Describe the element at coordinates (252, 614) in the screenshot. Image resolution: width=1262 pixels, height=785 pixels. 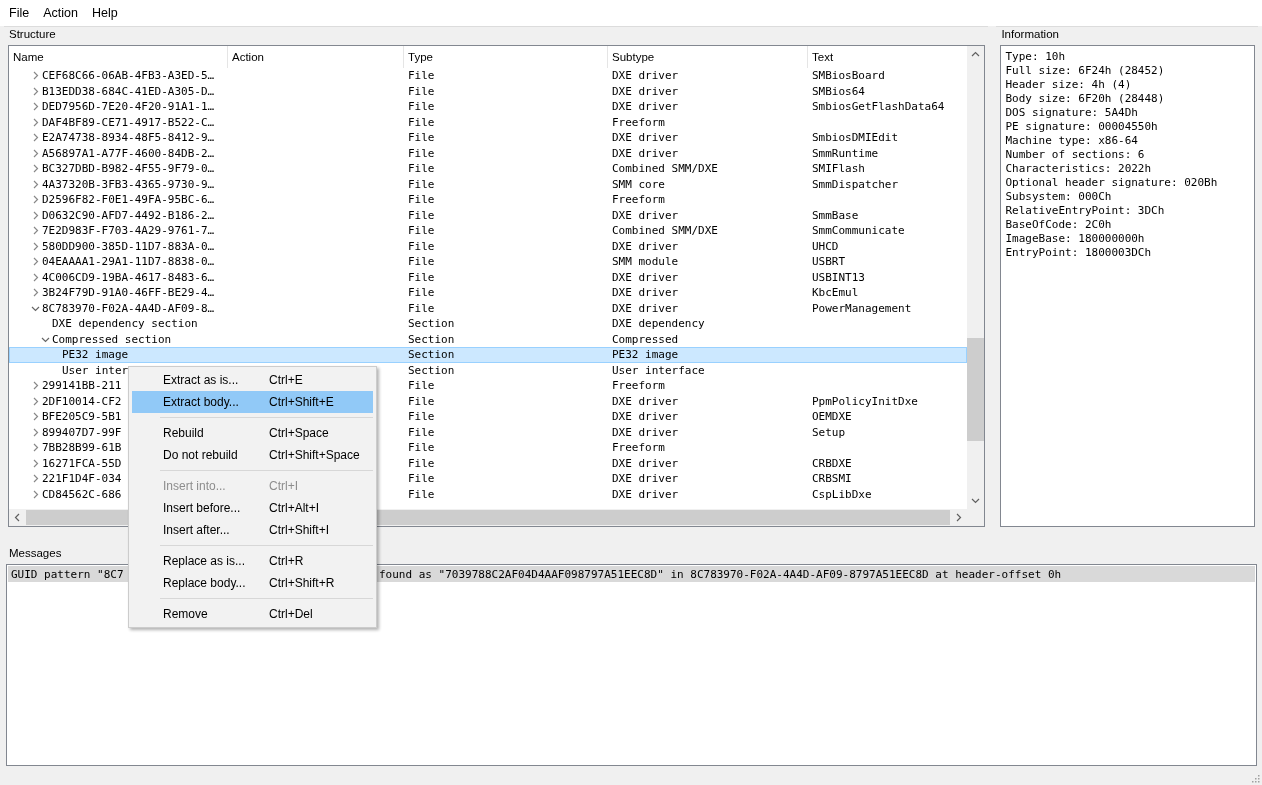
I see `context-menu-item: Remove Ctrl+Del` at that location.